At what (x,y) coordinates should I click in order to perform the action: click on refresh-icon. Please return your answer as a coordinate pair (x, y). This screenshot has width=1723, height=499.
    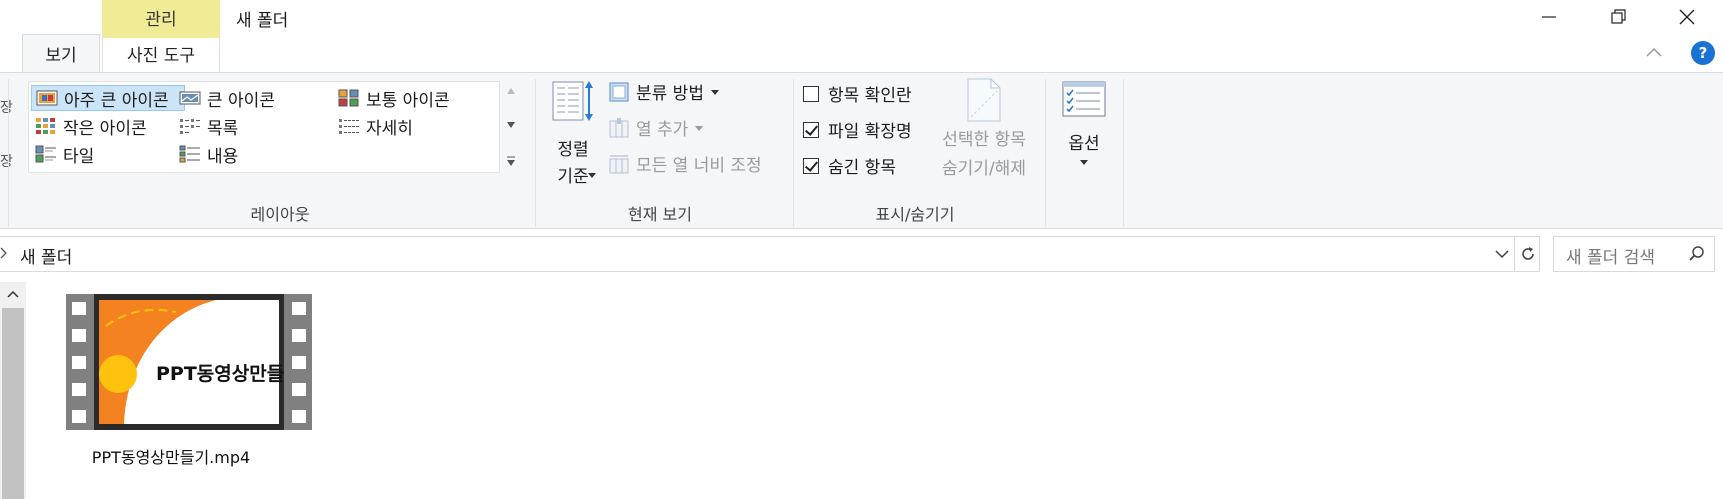
    Looking at the image, I should click on (1527, 253).